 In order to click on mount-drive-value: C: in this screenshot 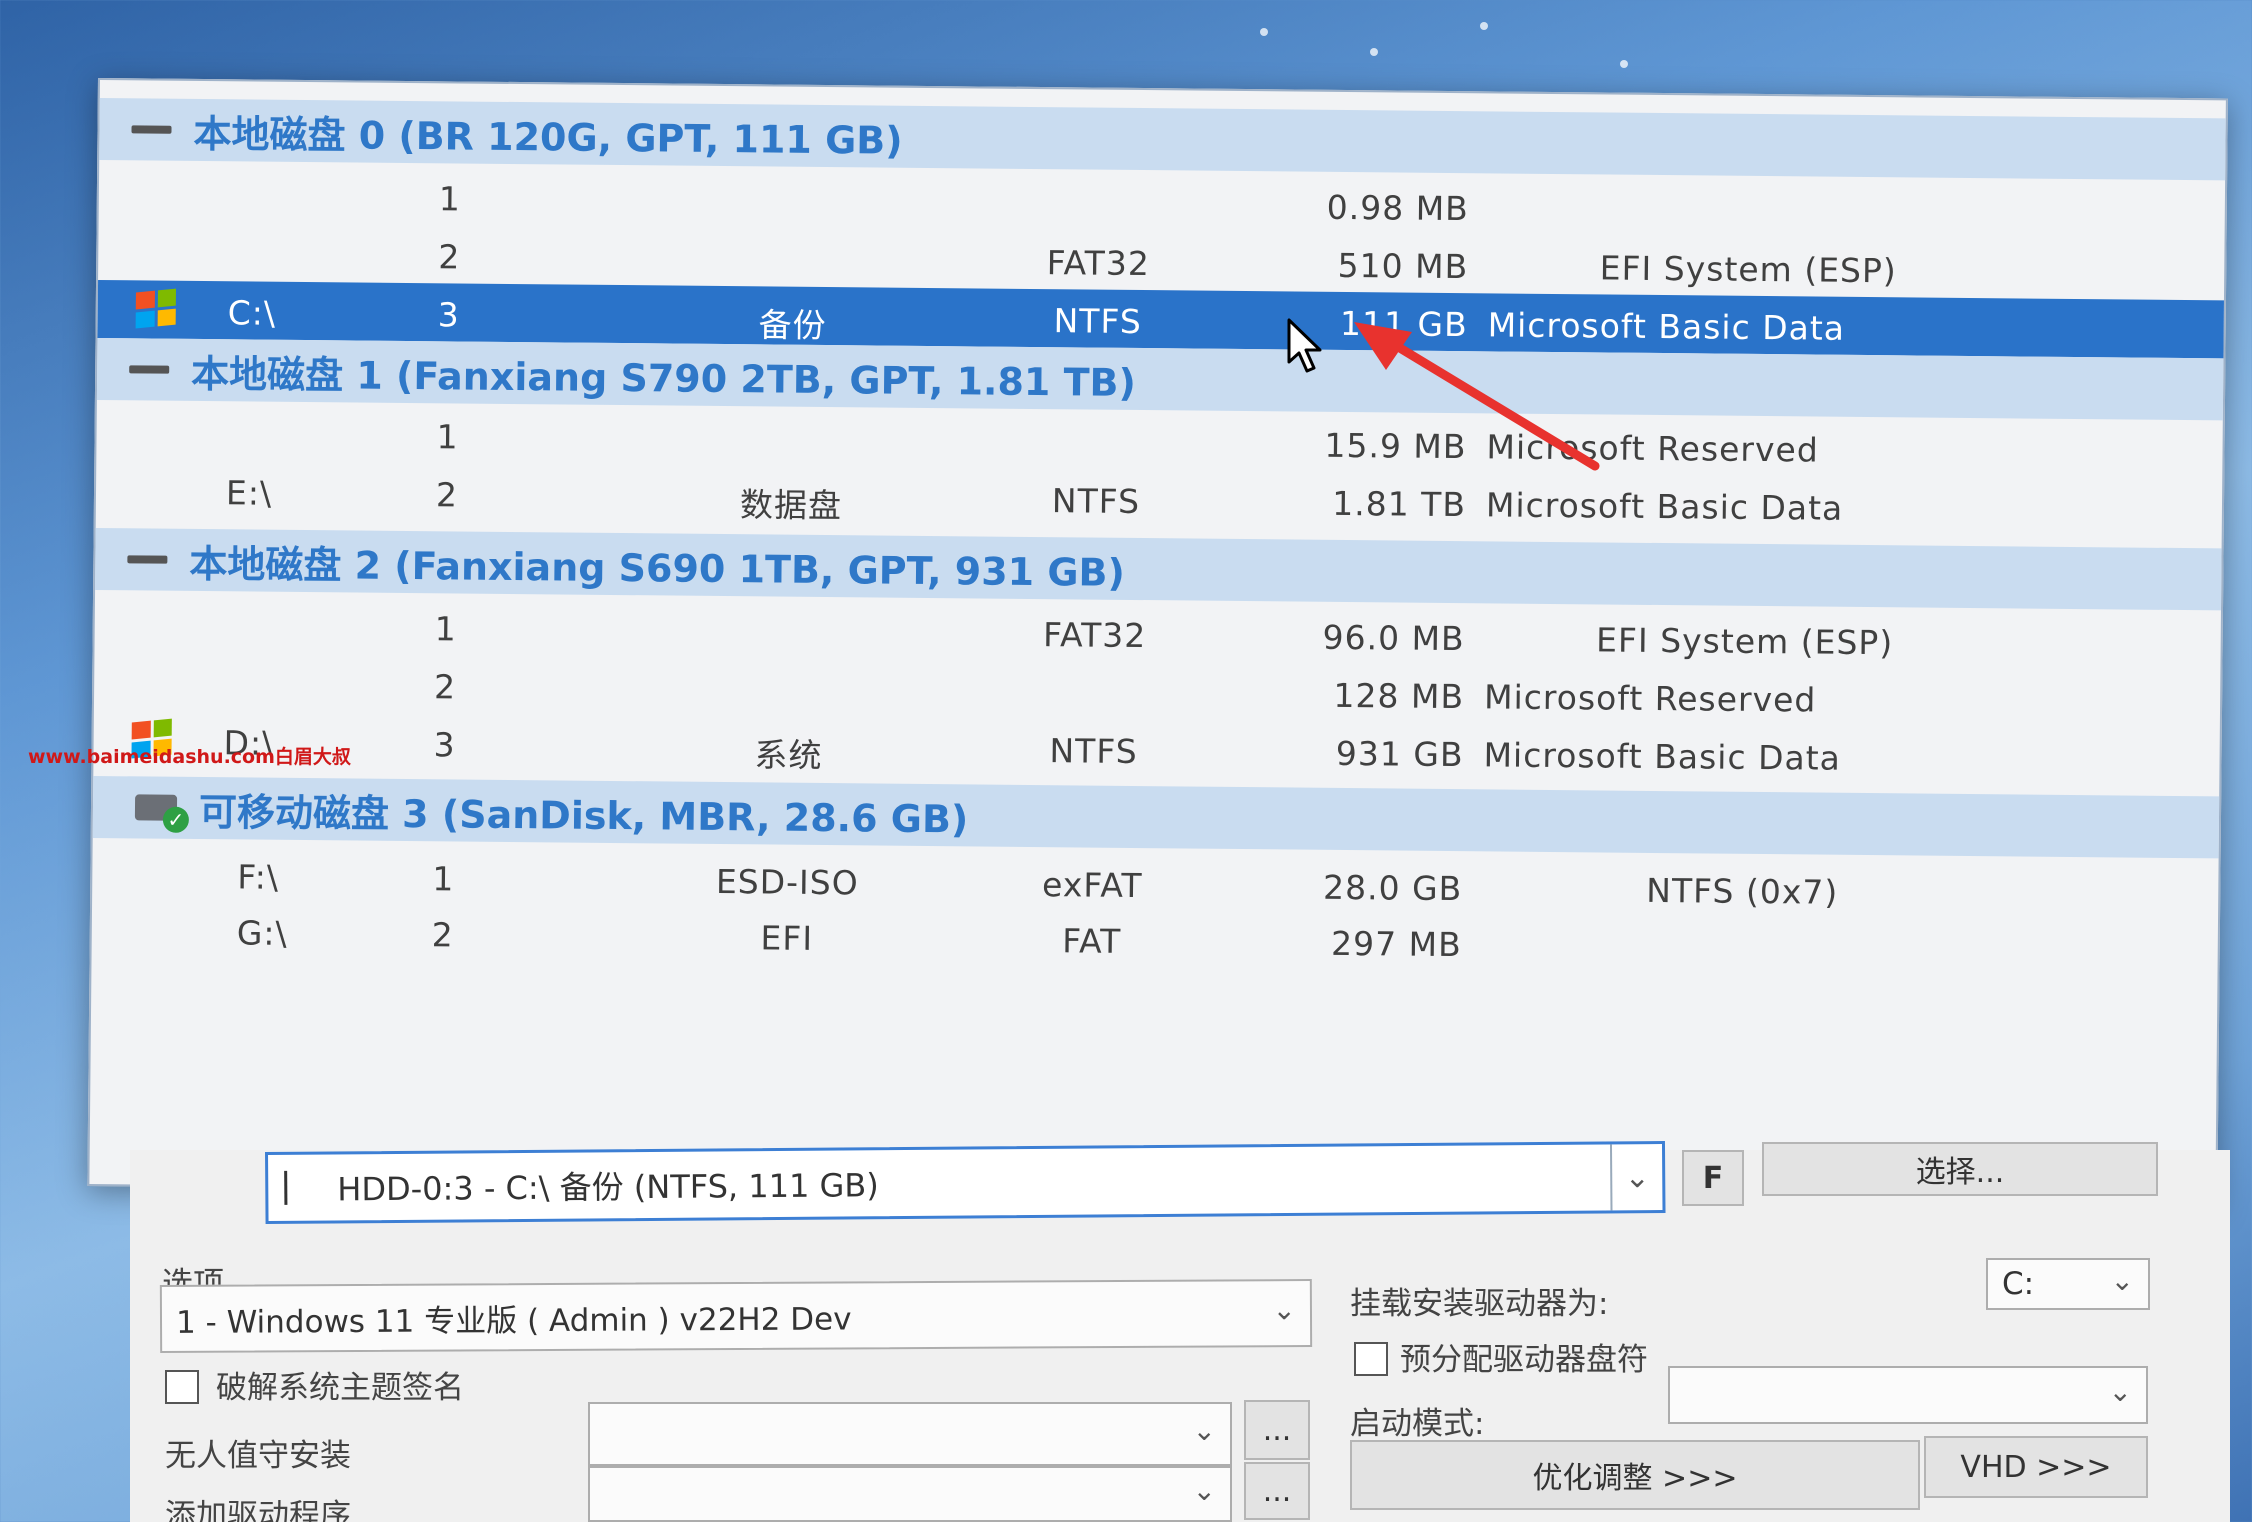, I will do `click(2018, 1284)`.